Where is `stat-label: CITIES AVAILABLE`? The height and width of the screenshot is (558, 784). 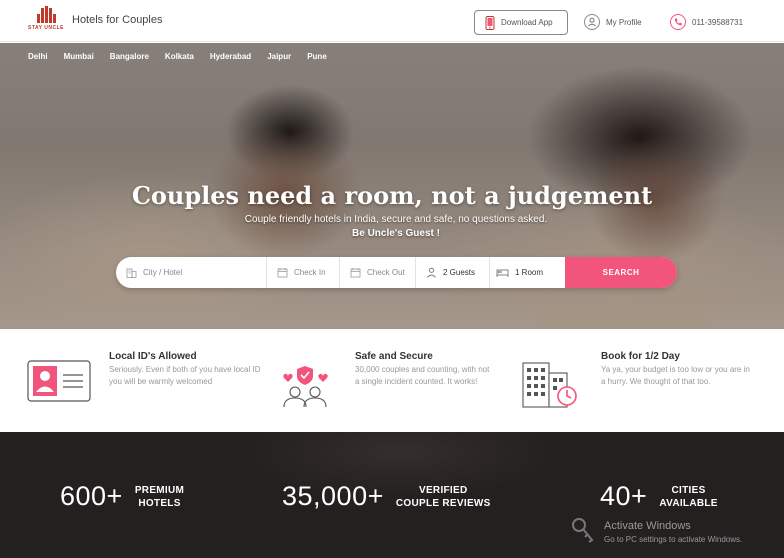
stat-label: CITIES AVAILABLE is located at coordinates (688, 497).